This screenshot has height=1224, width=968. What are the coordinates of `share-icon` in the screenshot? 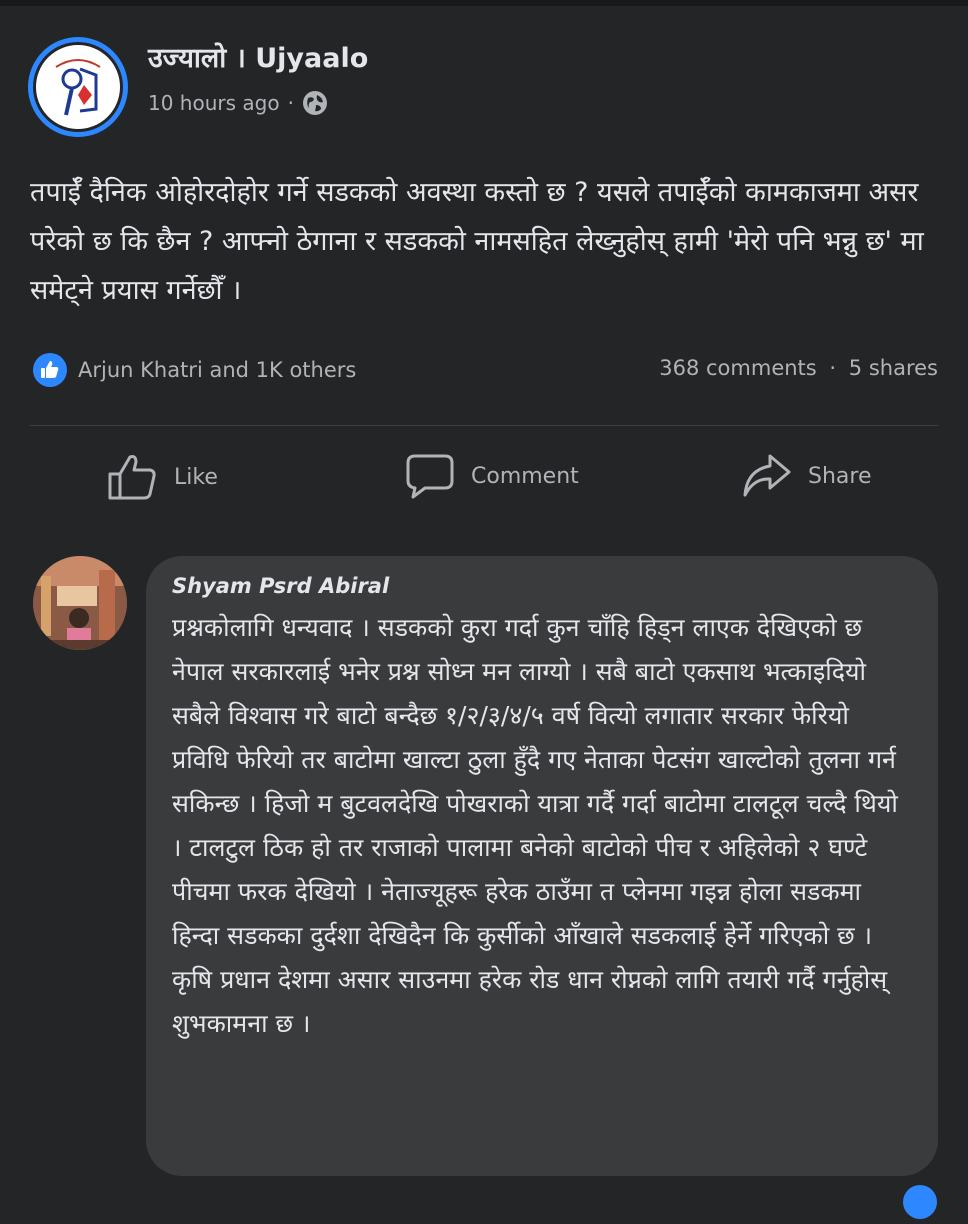 It's located at (767, 475).